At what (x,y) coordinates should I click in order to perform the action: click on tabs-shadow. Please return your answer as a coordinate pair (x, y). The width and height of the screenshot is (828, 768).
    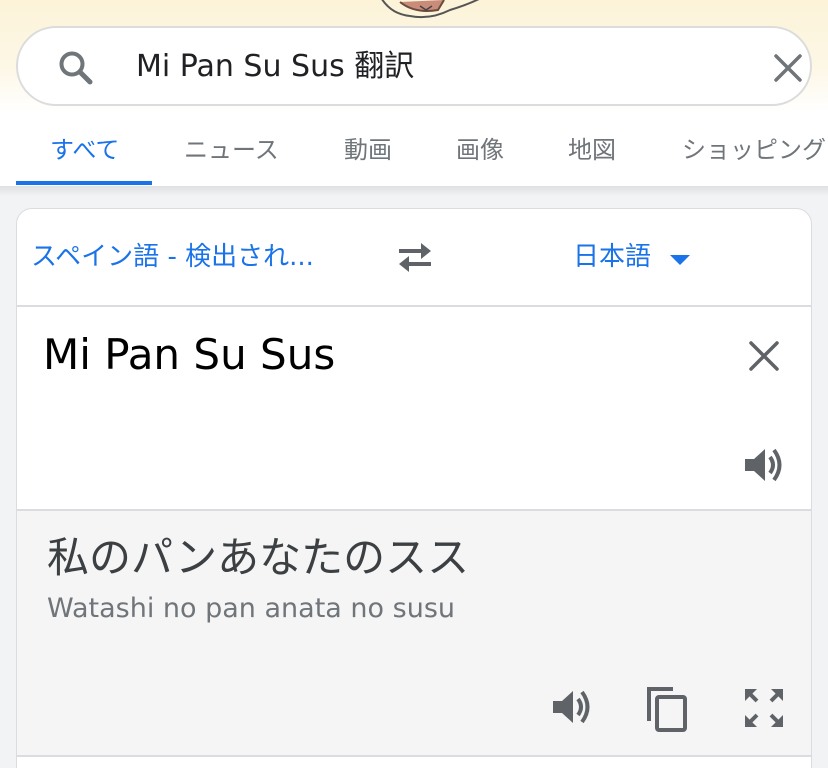
    Looking at the image, I should click on (414, 191).